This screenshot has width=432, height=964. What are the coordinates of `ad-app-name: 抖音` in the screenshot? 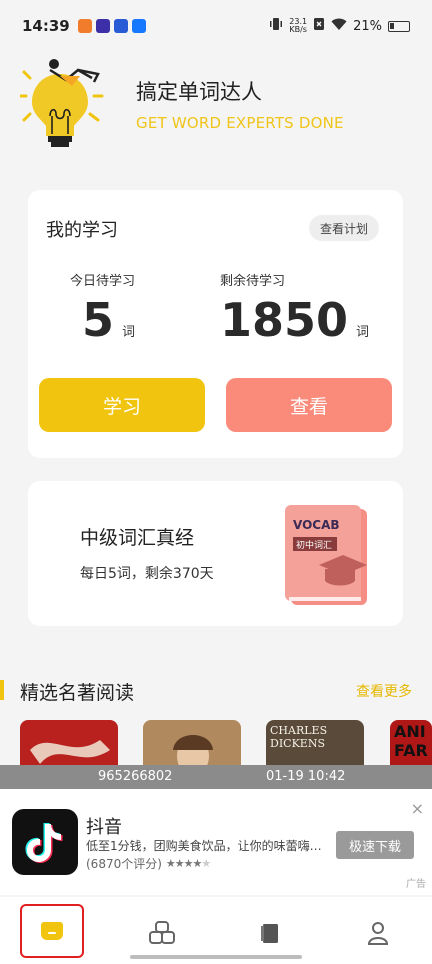 It's located at (104, 827).